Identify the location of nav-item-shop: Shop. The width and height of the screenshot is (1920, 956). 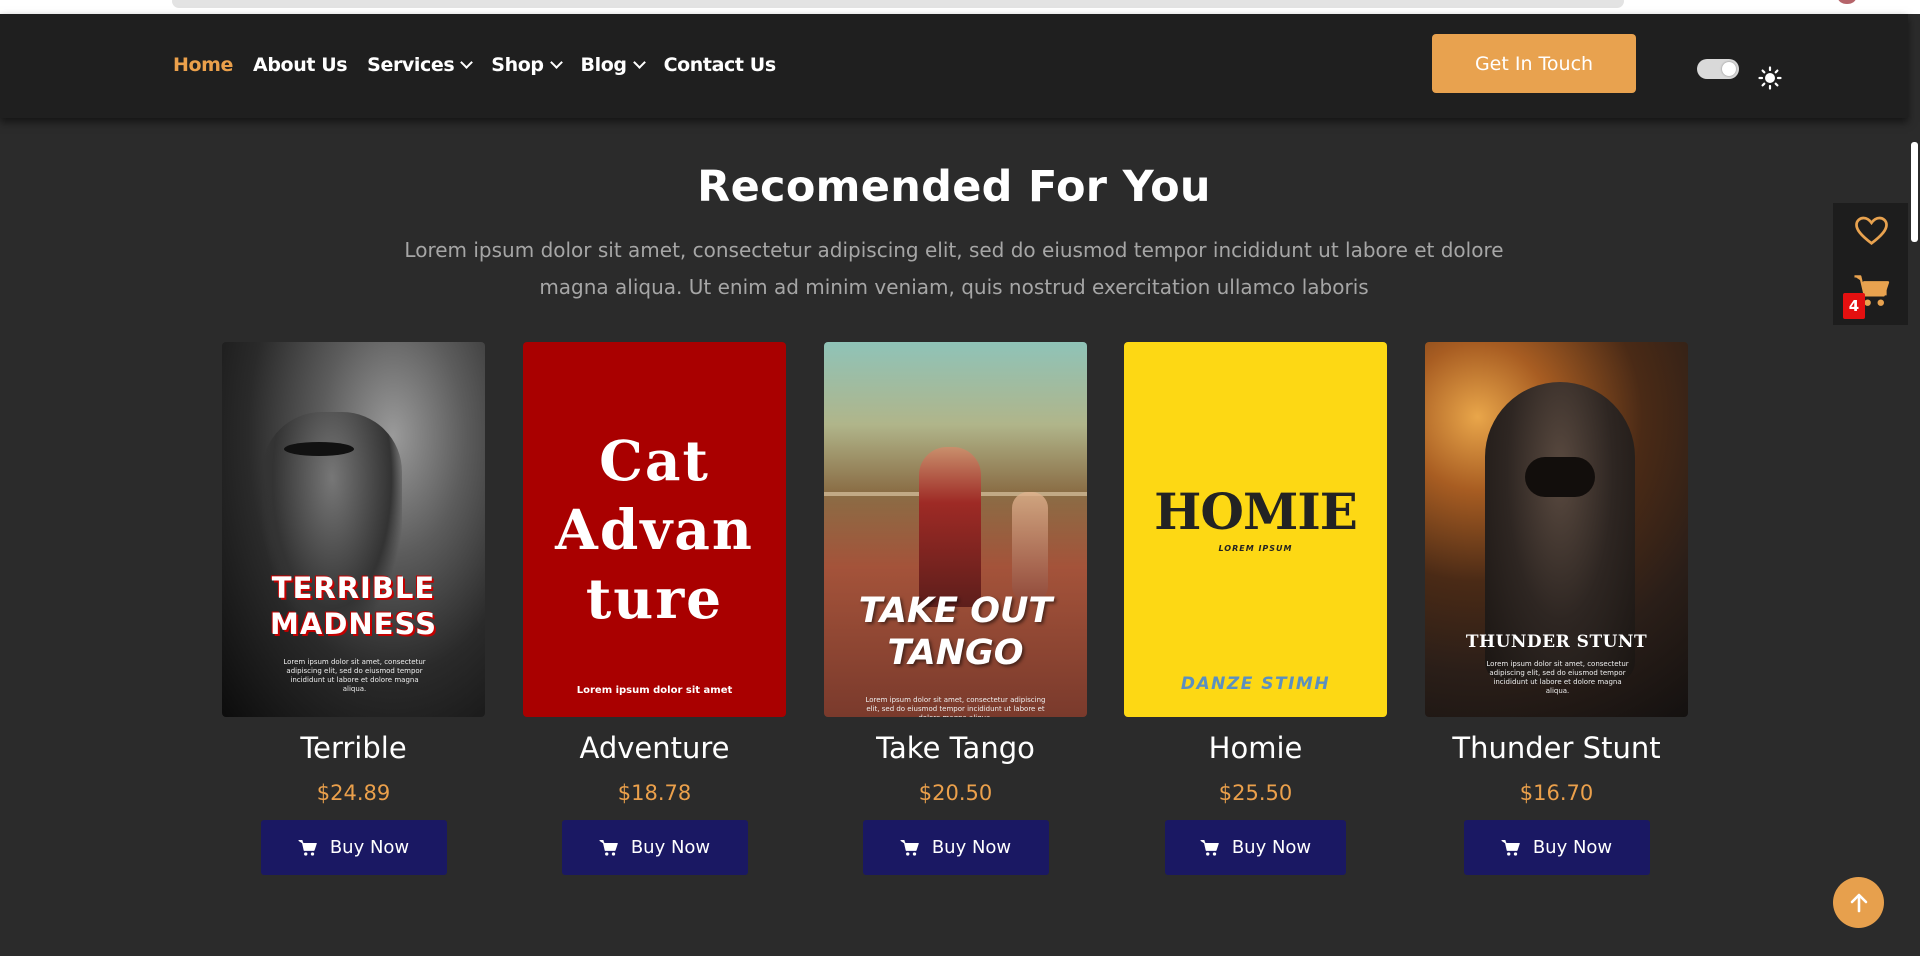
(527, 65).